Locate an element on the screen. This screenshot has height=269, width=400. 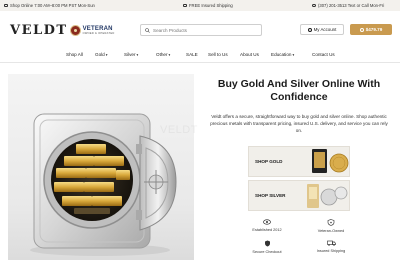
site-logo: VELDT VETERAN OWNED & OPERATED is located at coordinates (62, 30).